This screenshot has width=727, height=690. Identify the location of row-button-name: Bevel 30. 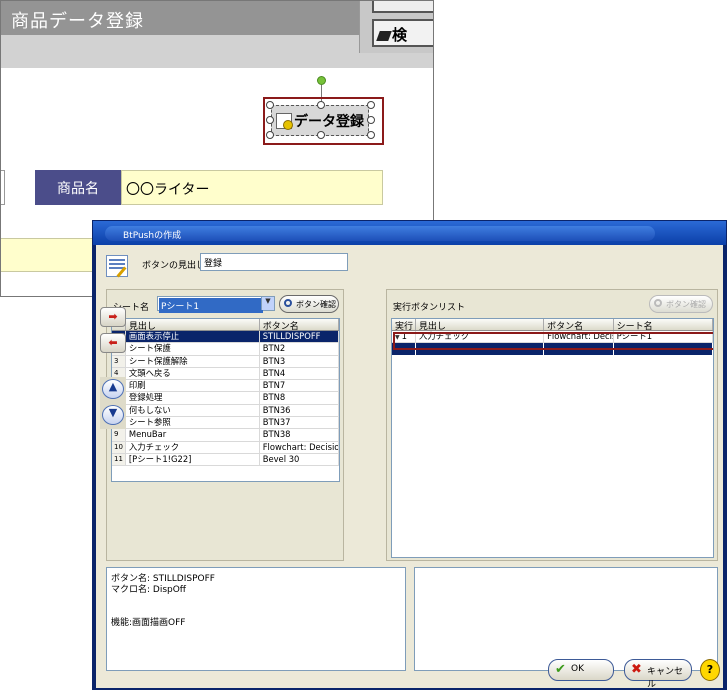
(299, 459).